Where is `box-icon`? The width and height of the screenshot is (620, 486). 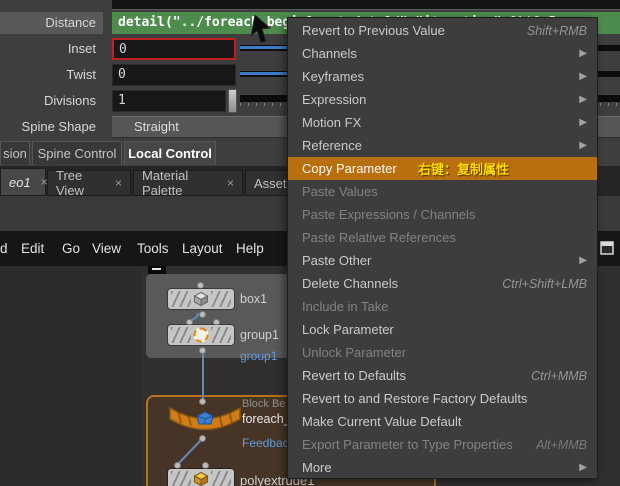 box-icon is located at coordinates (201, 299).